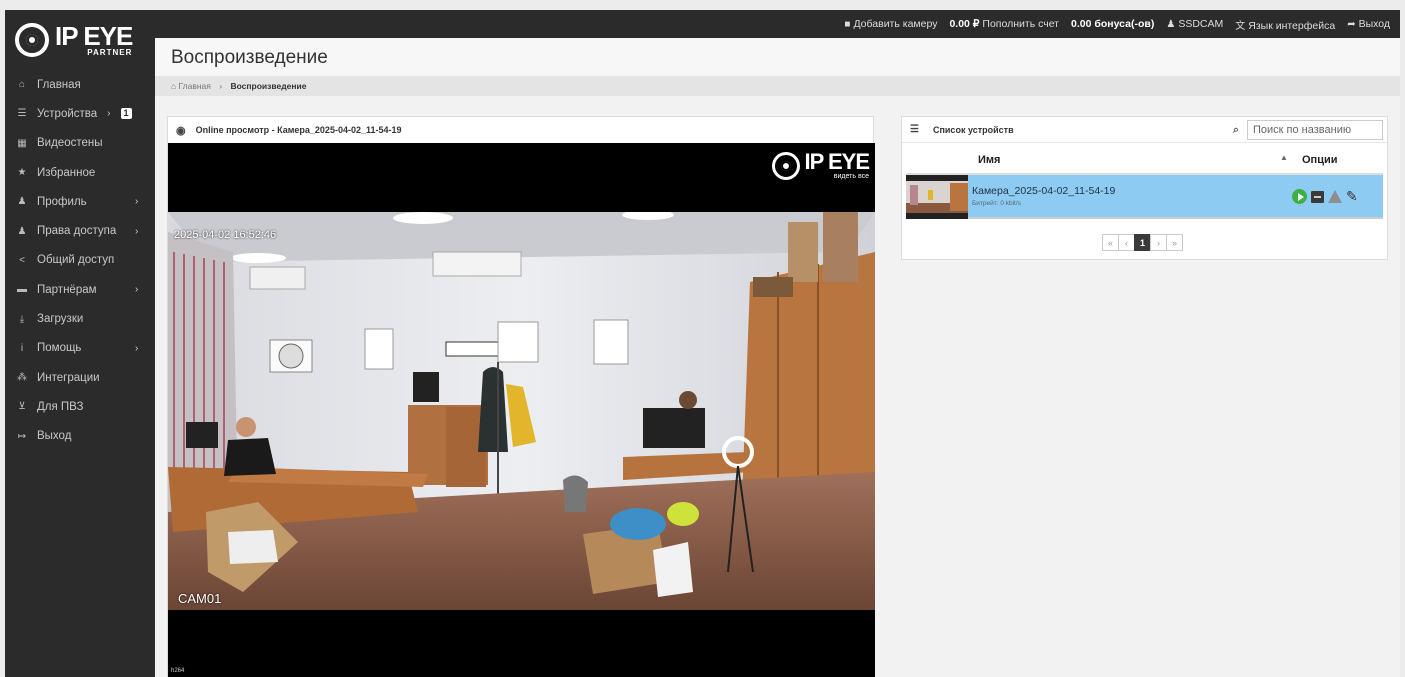 The height and width of the screenshot is (677, 1405). Describe the element at coordinates (22, 173) in the screenshot. I see `star-icon: ★` at that location.